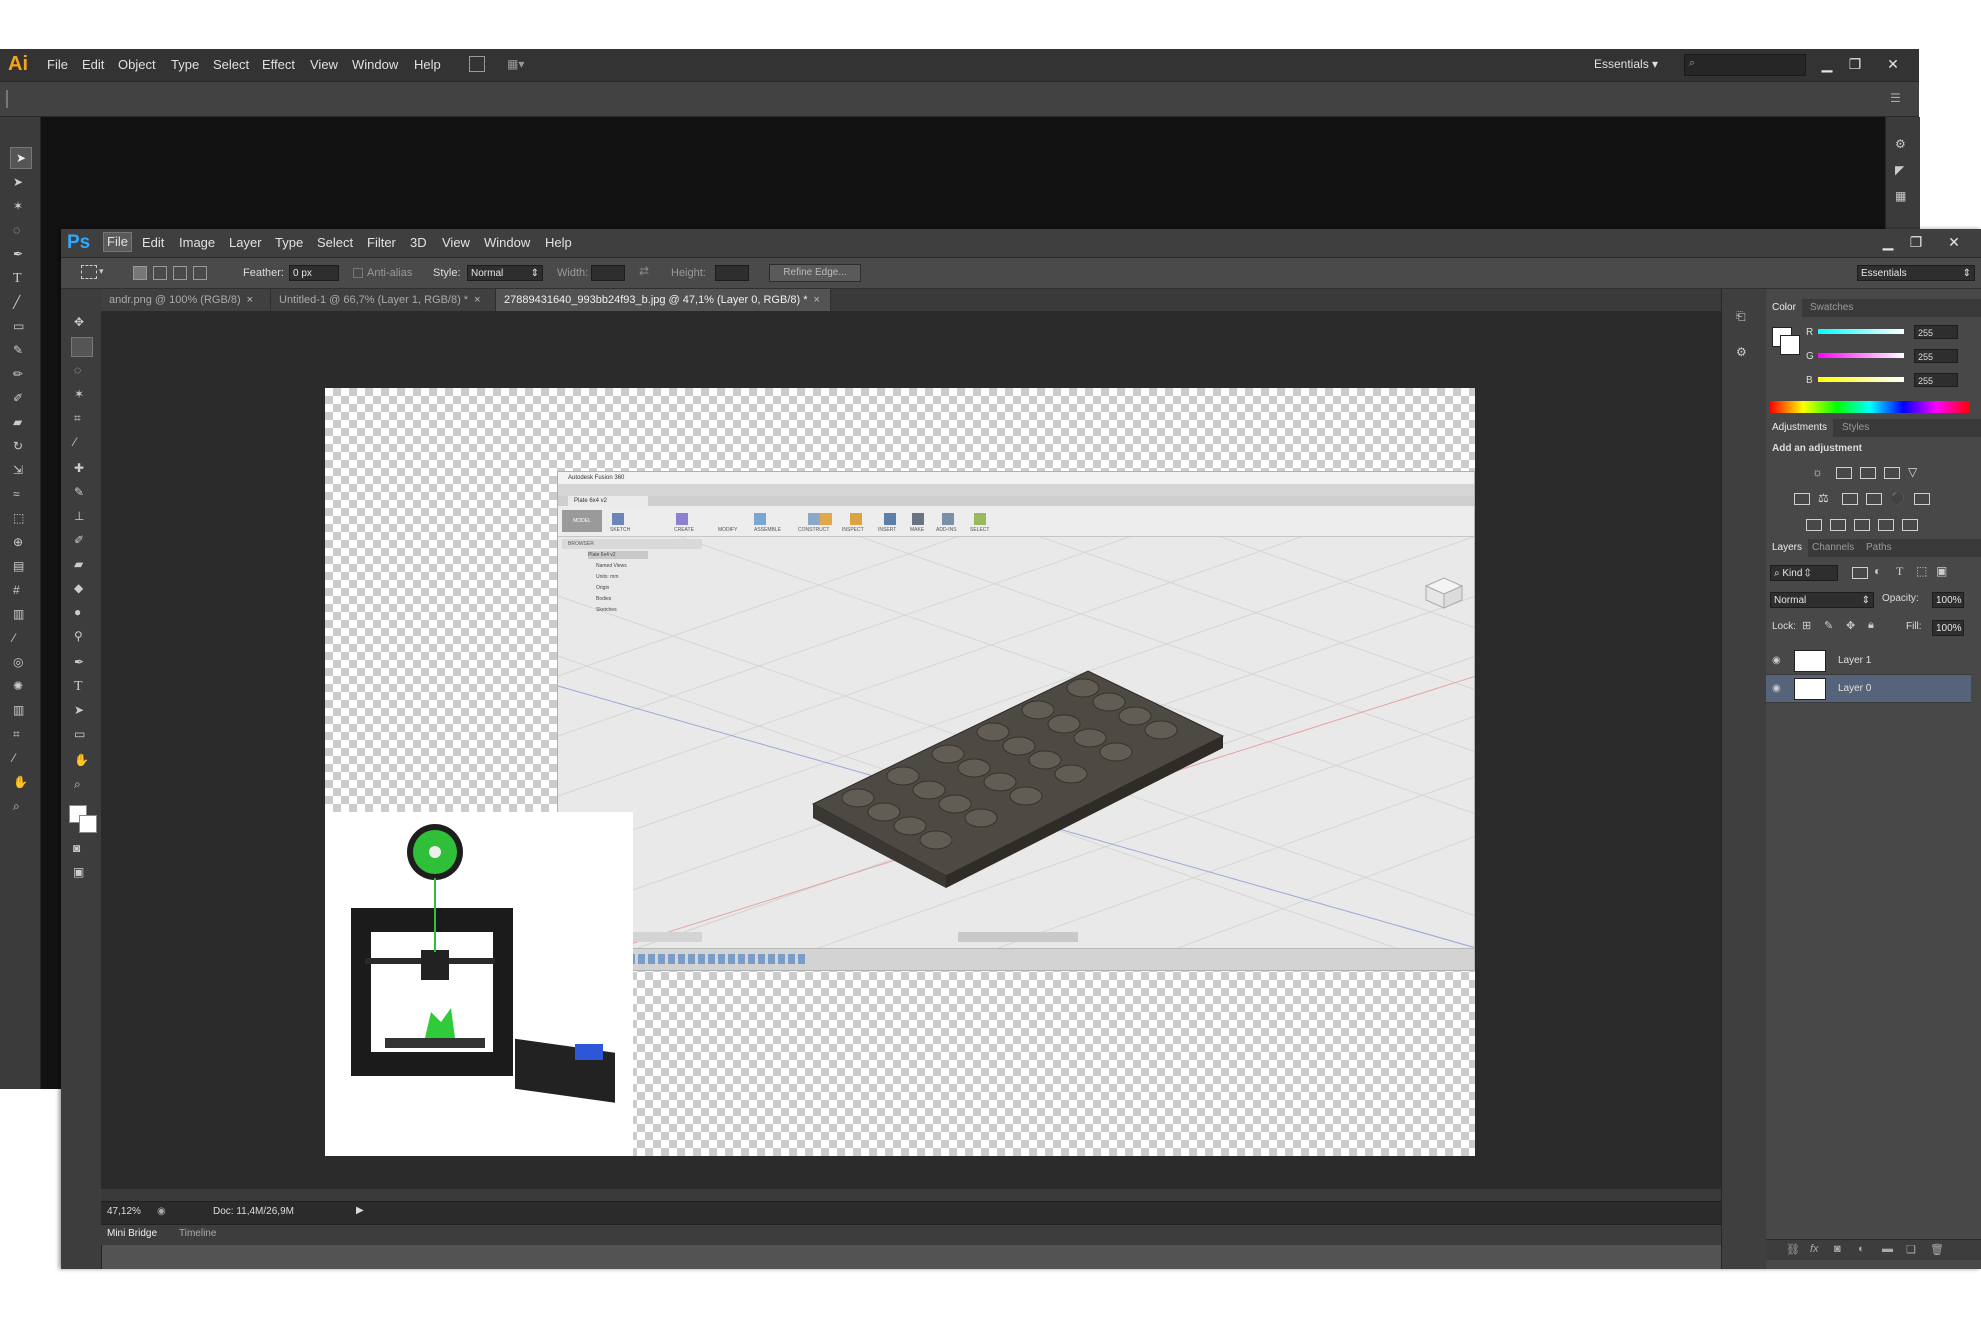 This screenshot has height=1320, width=1981. Describe the element at coordinates (77, 784) in the screenshot. I see `zoom-tool-icon: ⌕` at that location.